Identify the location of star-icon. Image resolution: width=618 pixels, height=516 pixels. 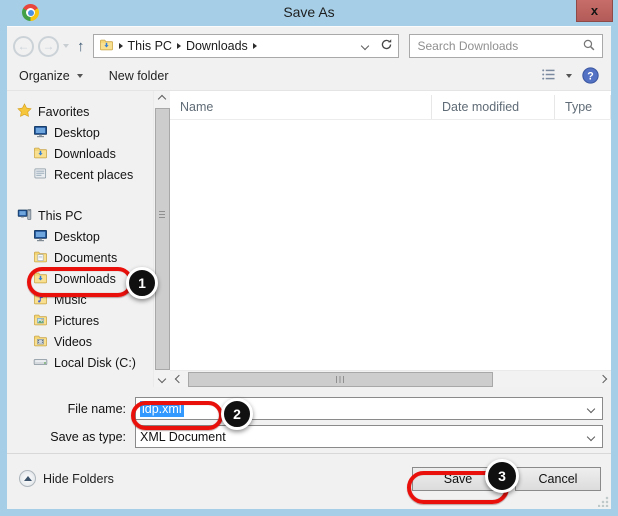
(24, 112).